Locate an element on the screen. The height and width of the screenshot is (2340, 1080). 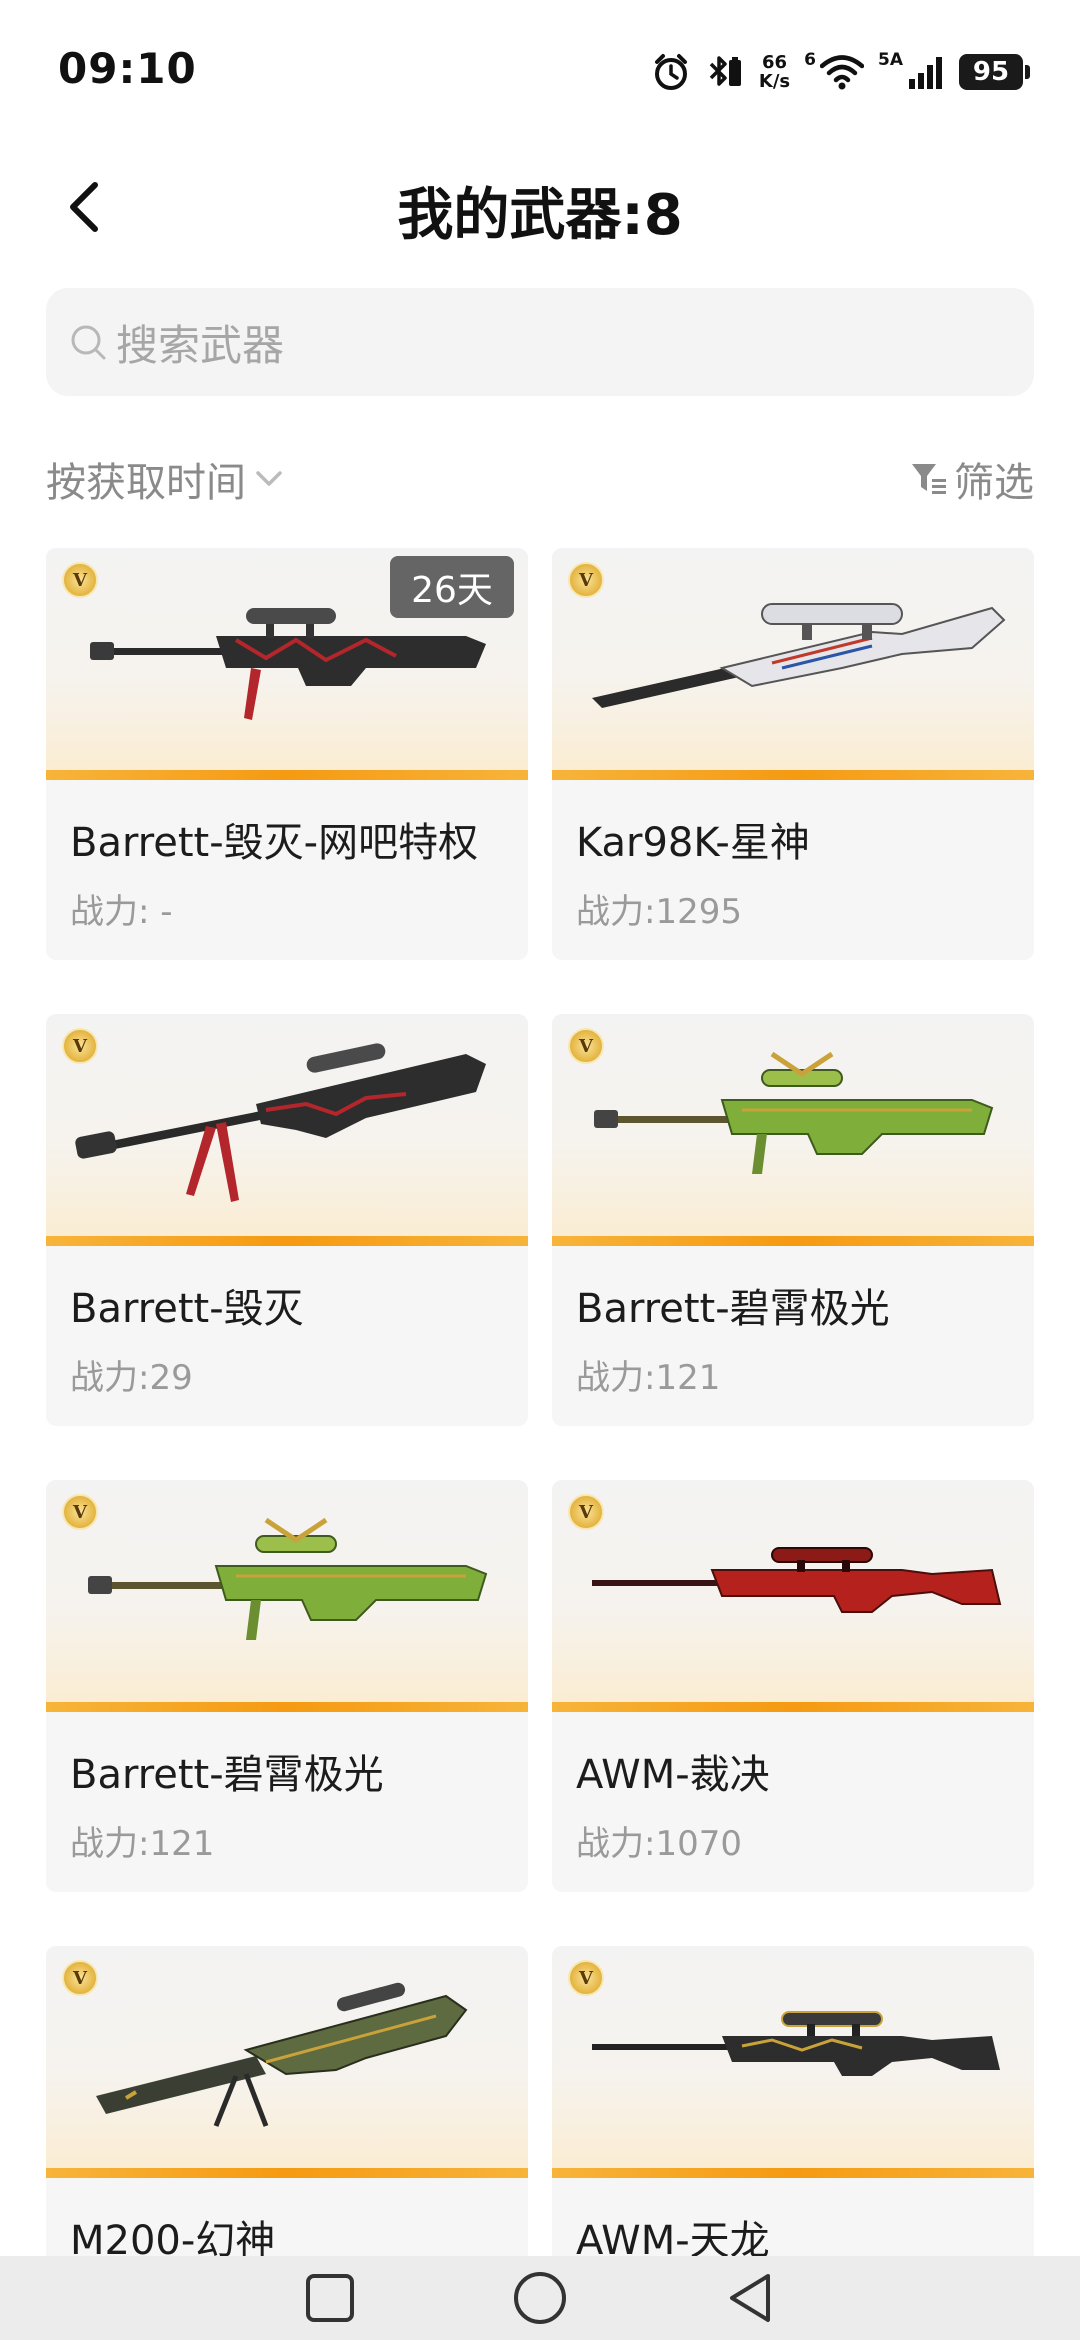
triangle-icon is located at coordinates (750, 2298).